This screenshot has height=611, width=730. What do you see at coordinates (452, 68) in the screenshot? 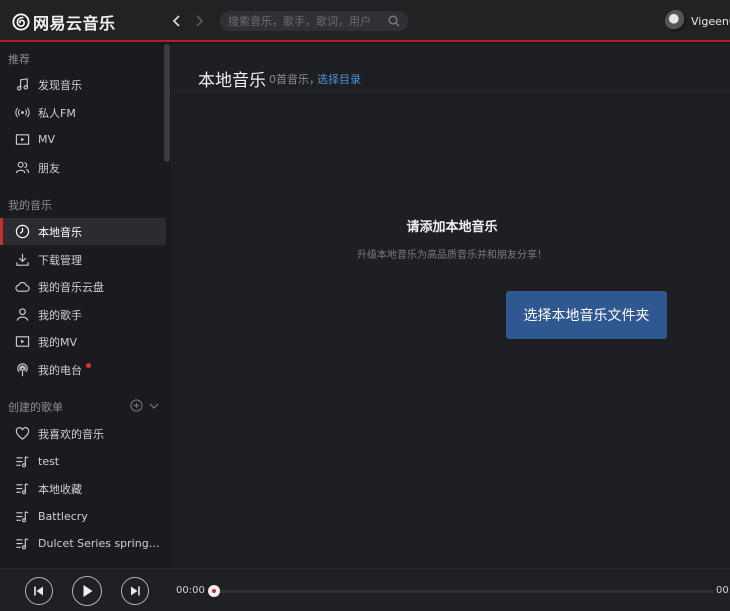
I see `main-header: 本地音乐 0首音乐， 选择目录` at bounding box center [452, 68].